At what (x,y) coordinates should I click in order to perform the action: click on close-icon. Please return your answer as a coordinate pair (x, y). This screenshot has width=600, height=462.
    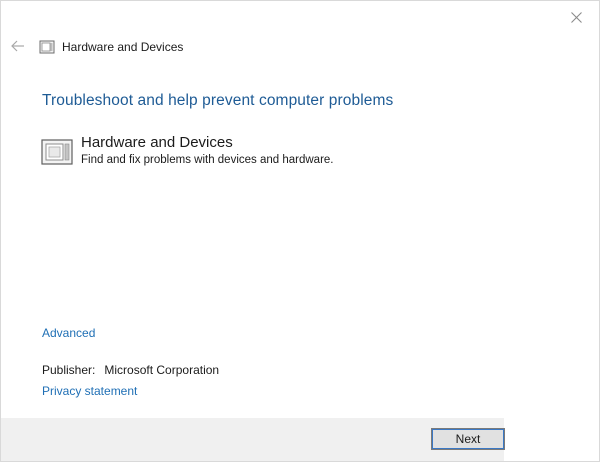
    Looking at the image, I should click on (576, 17).